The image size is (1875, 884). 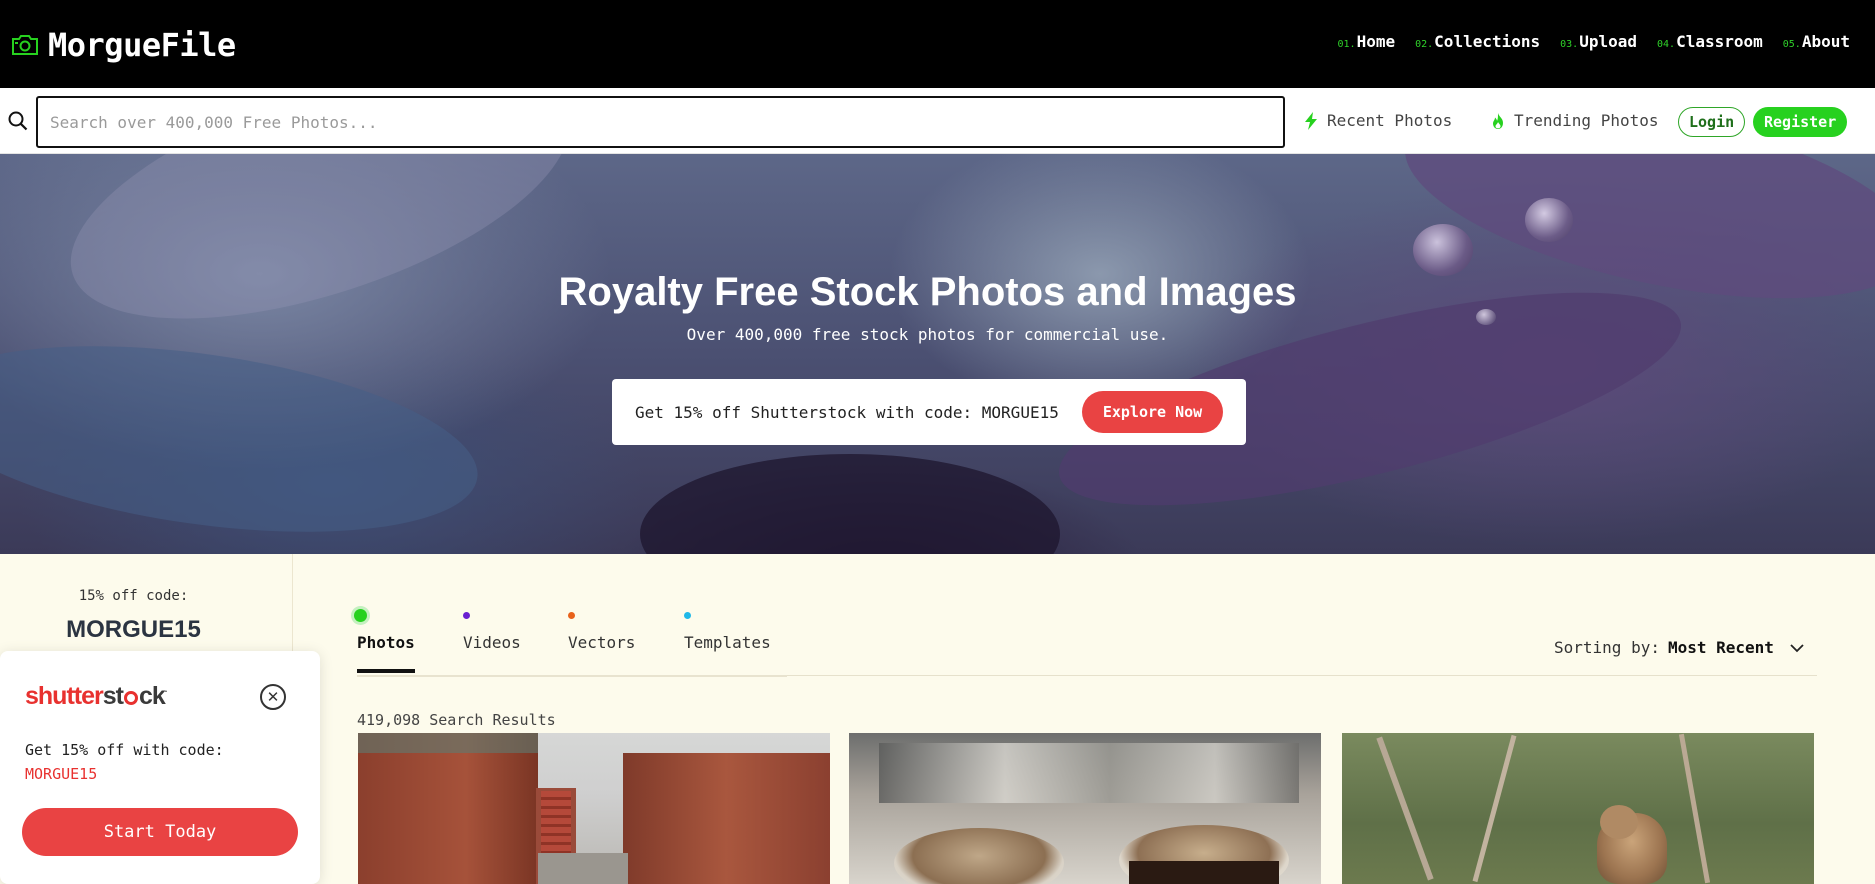 I want to click on nav-about: 05.About, so click(x=1816, y=41).